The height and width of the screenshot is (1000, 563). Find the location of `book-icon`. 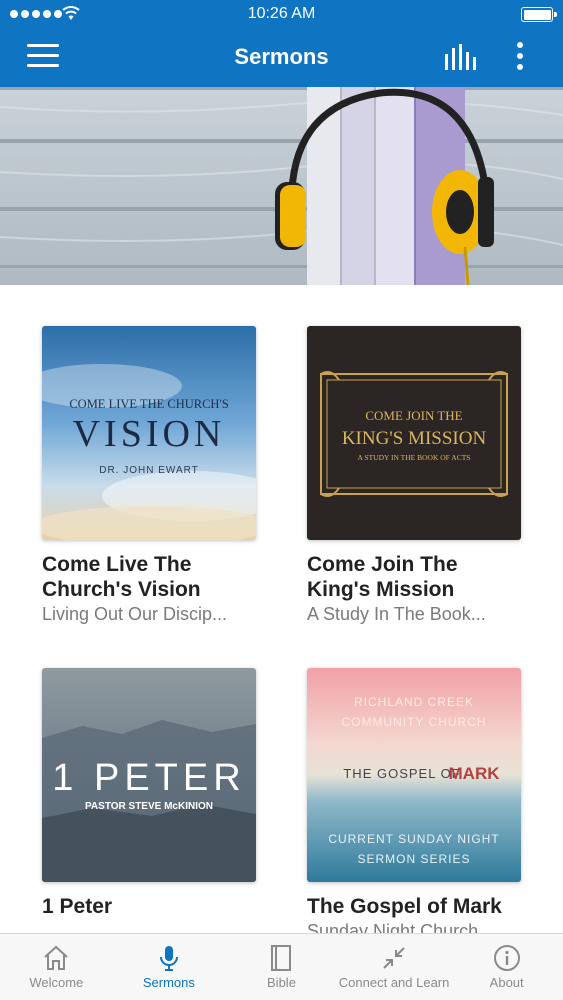

book-icon is located at coordinates (281, 958).